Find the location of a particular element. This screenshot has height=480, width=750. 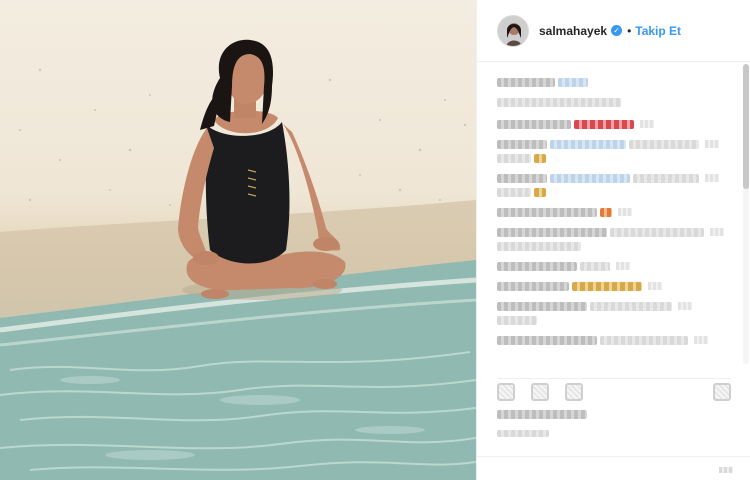

scrollbar-thumb is located at coordinates (746, 126).